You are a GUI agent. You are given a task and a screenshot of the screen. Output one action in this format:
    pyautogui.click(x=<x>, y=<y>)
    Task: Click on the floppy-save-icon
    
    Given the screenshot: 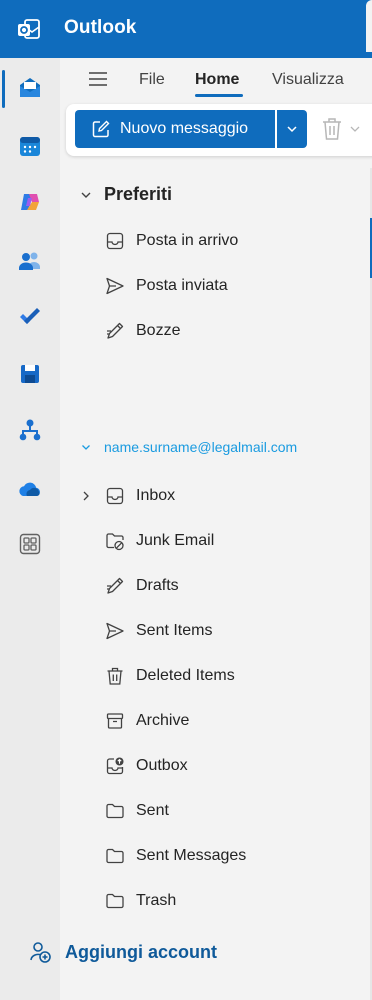 What is the action you would take?
    pyautogui.click(x=30, y=374)
    